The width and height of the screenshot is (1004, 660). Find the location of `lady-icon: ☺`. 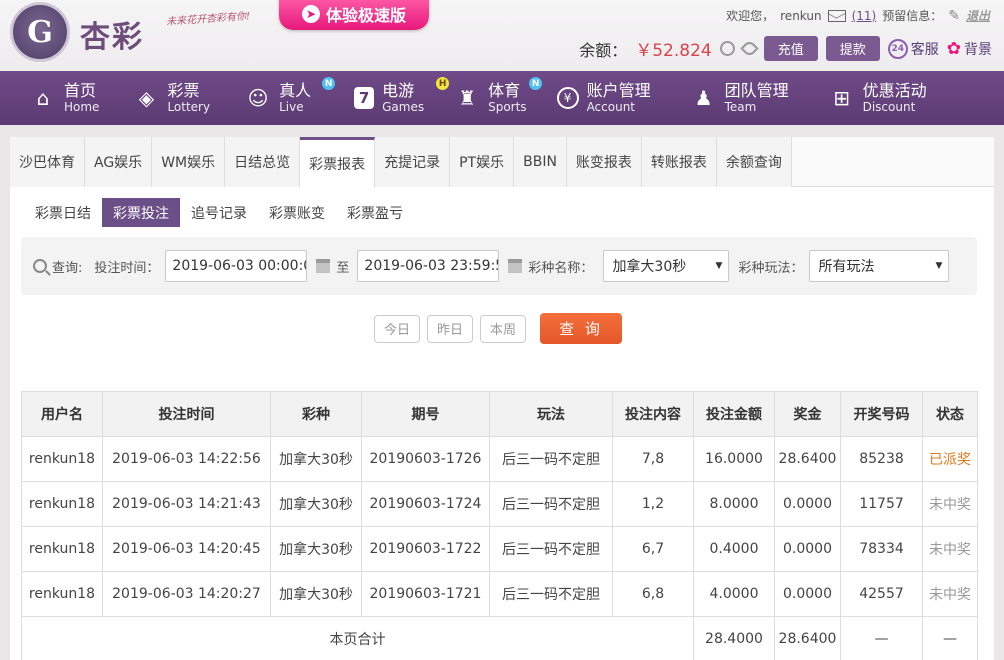

lady-icon: ☺ is located at coordinates (258, 98).